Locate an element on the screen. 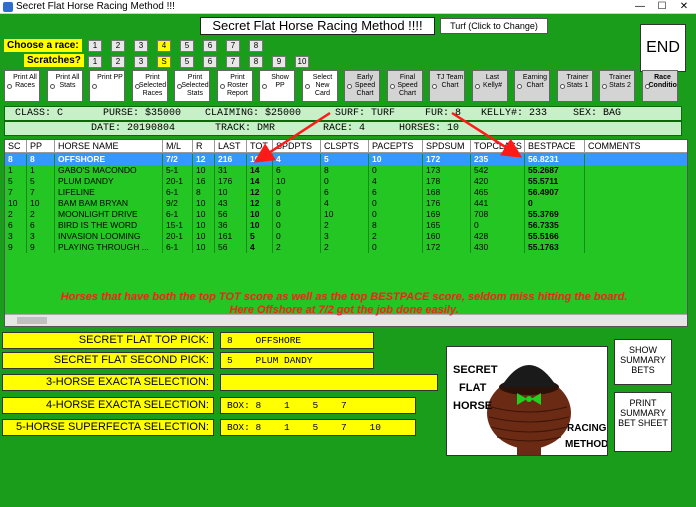 Image resolution: width=696 pixels, height=507 pixels. table-cell-tot: 14 is located at coordinates (260, 170).